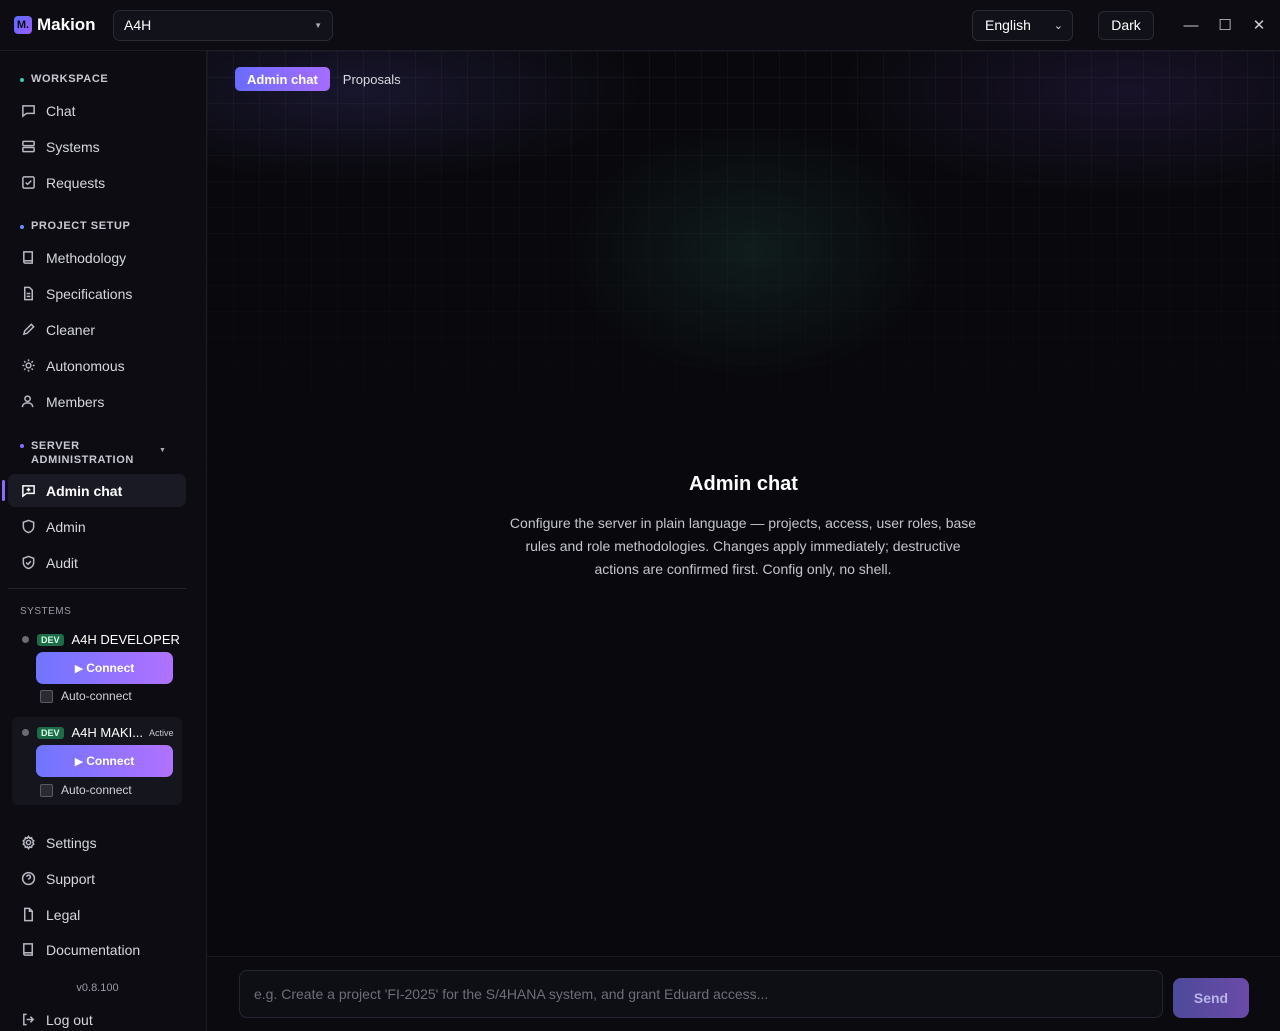 The width and height of the screenshot is (1280, 1031). I want to click on sidebar-item-autonomous: Autonomous, so click(97, 365).